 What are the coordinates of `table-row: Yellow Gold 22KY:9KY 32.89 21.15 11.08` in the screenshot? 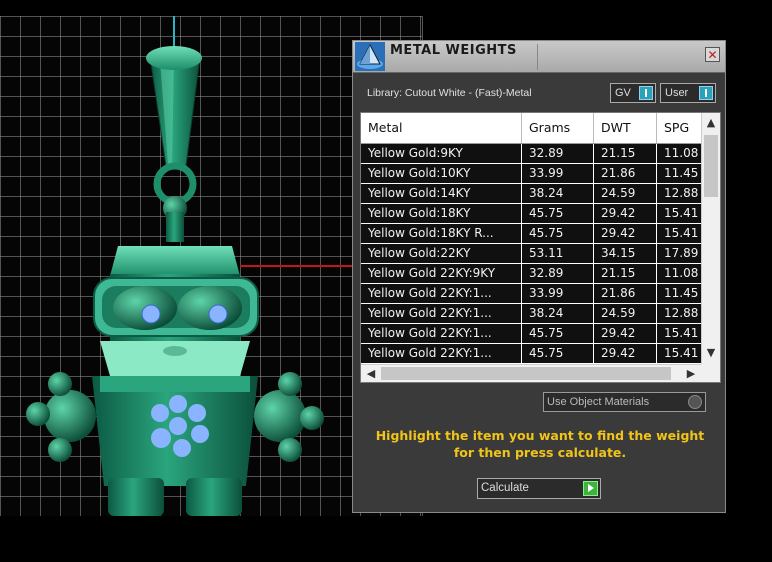 It's located at (531, 274).